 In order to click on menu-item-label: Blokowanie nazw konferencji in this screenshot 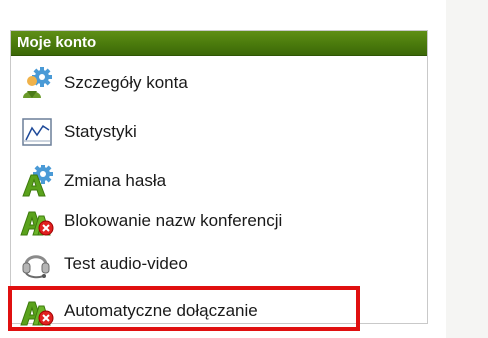, I will do `click(173, 220)`.